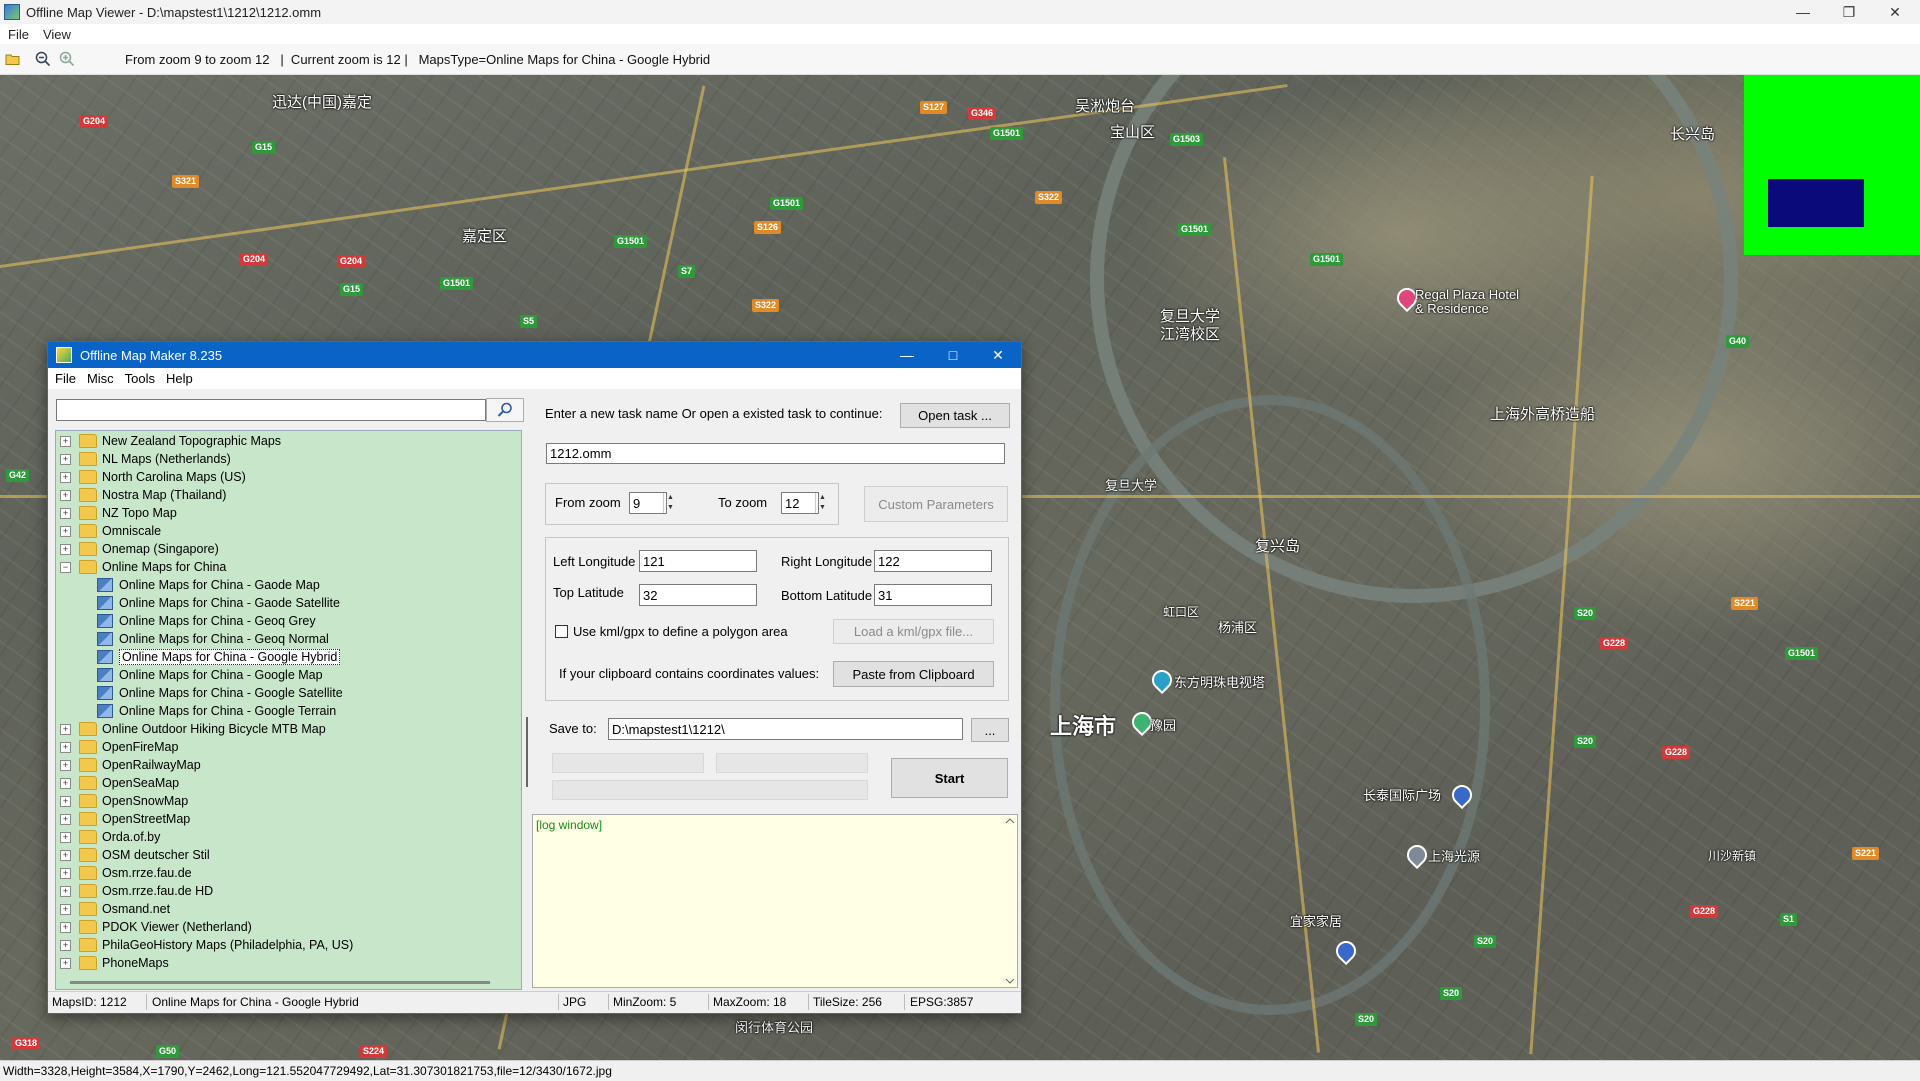  What do you see at coordinates (934, 107) in the screenshot?
I see `road-shield: S127` at bounding box center [934, 107].